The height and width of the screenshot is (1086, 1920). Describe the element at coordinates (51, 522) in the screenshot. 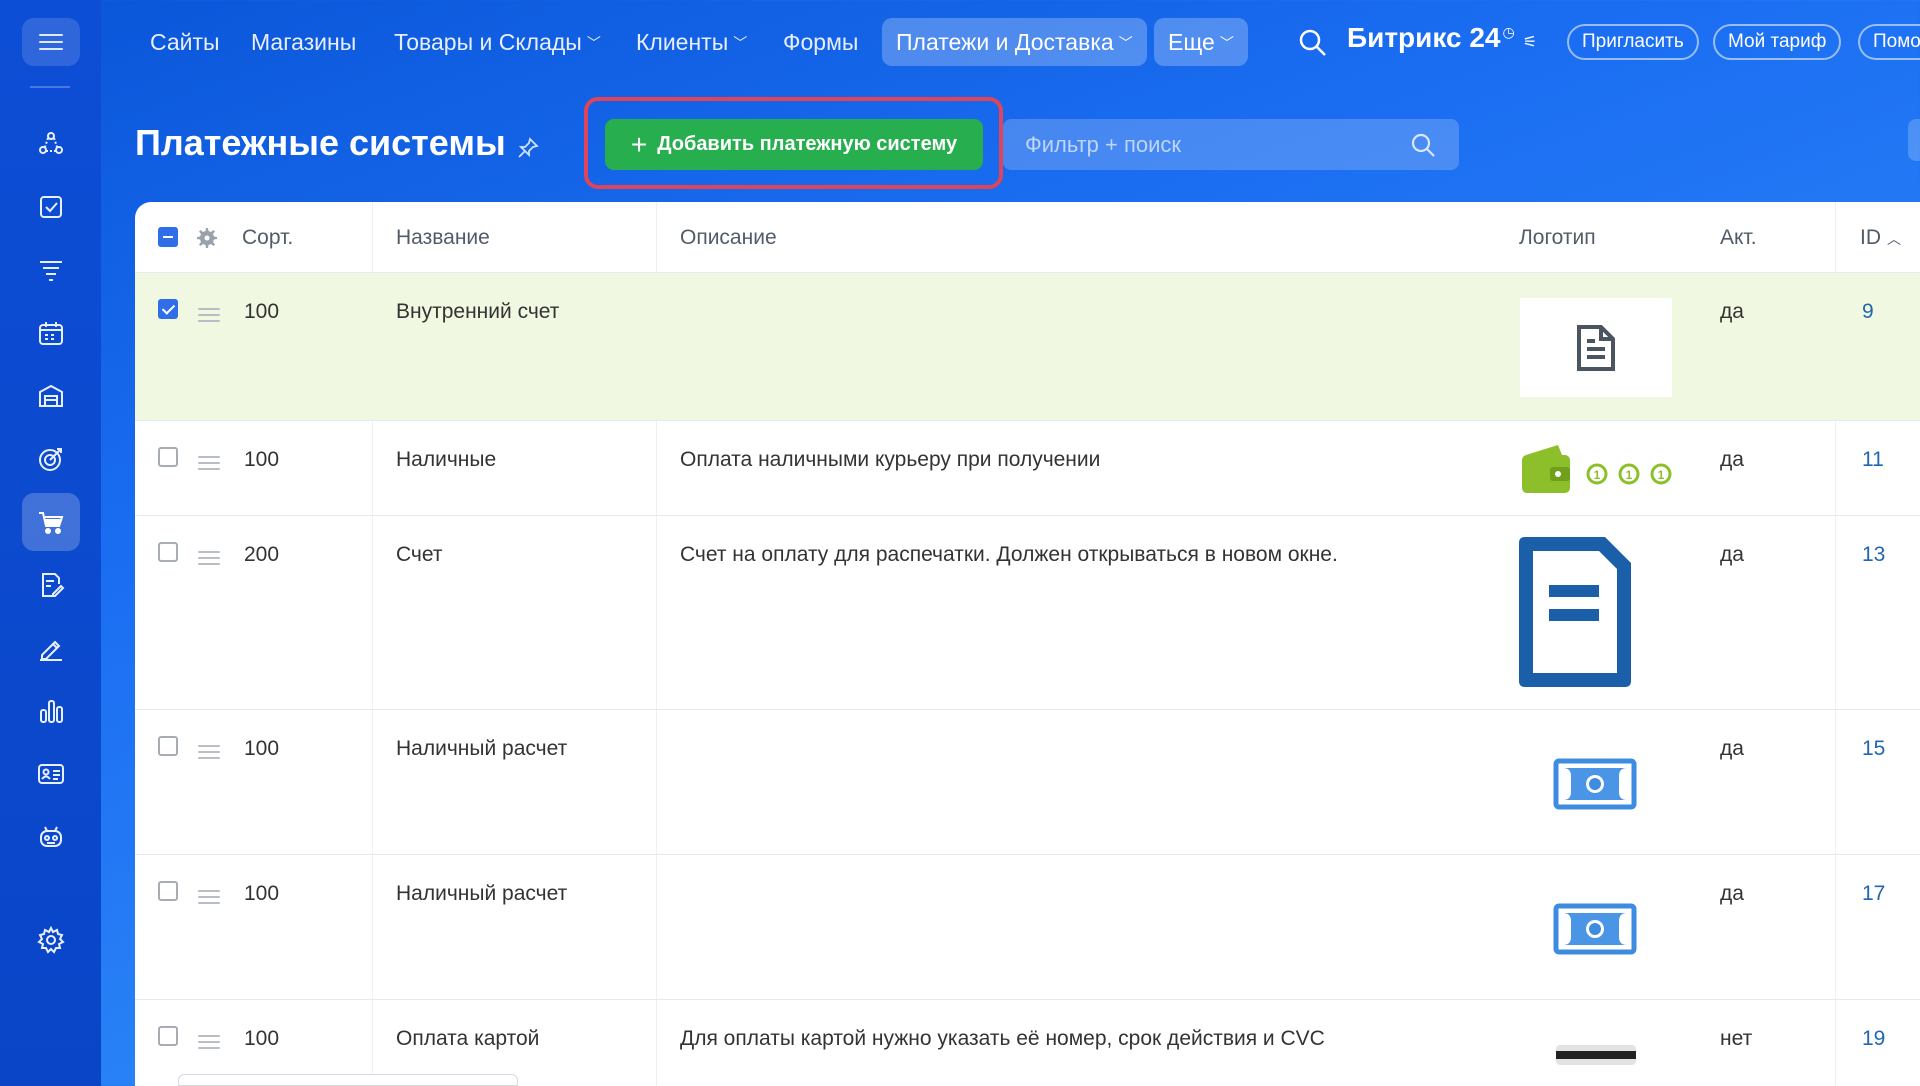

I see `cart-icon` at that location.